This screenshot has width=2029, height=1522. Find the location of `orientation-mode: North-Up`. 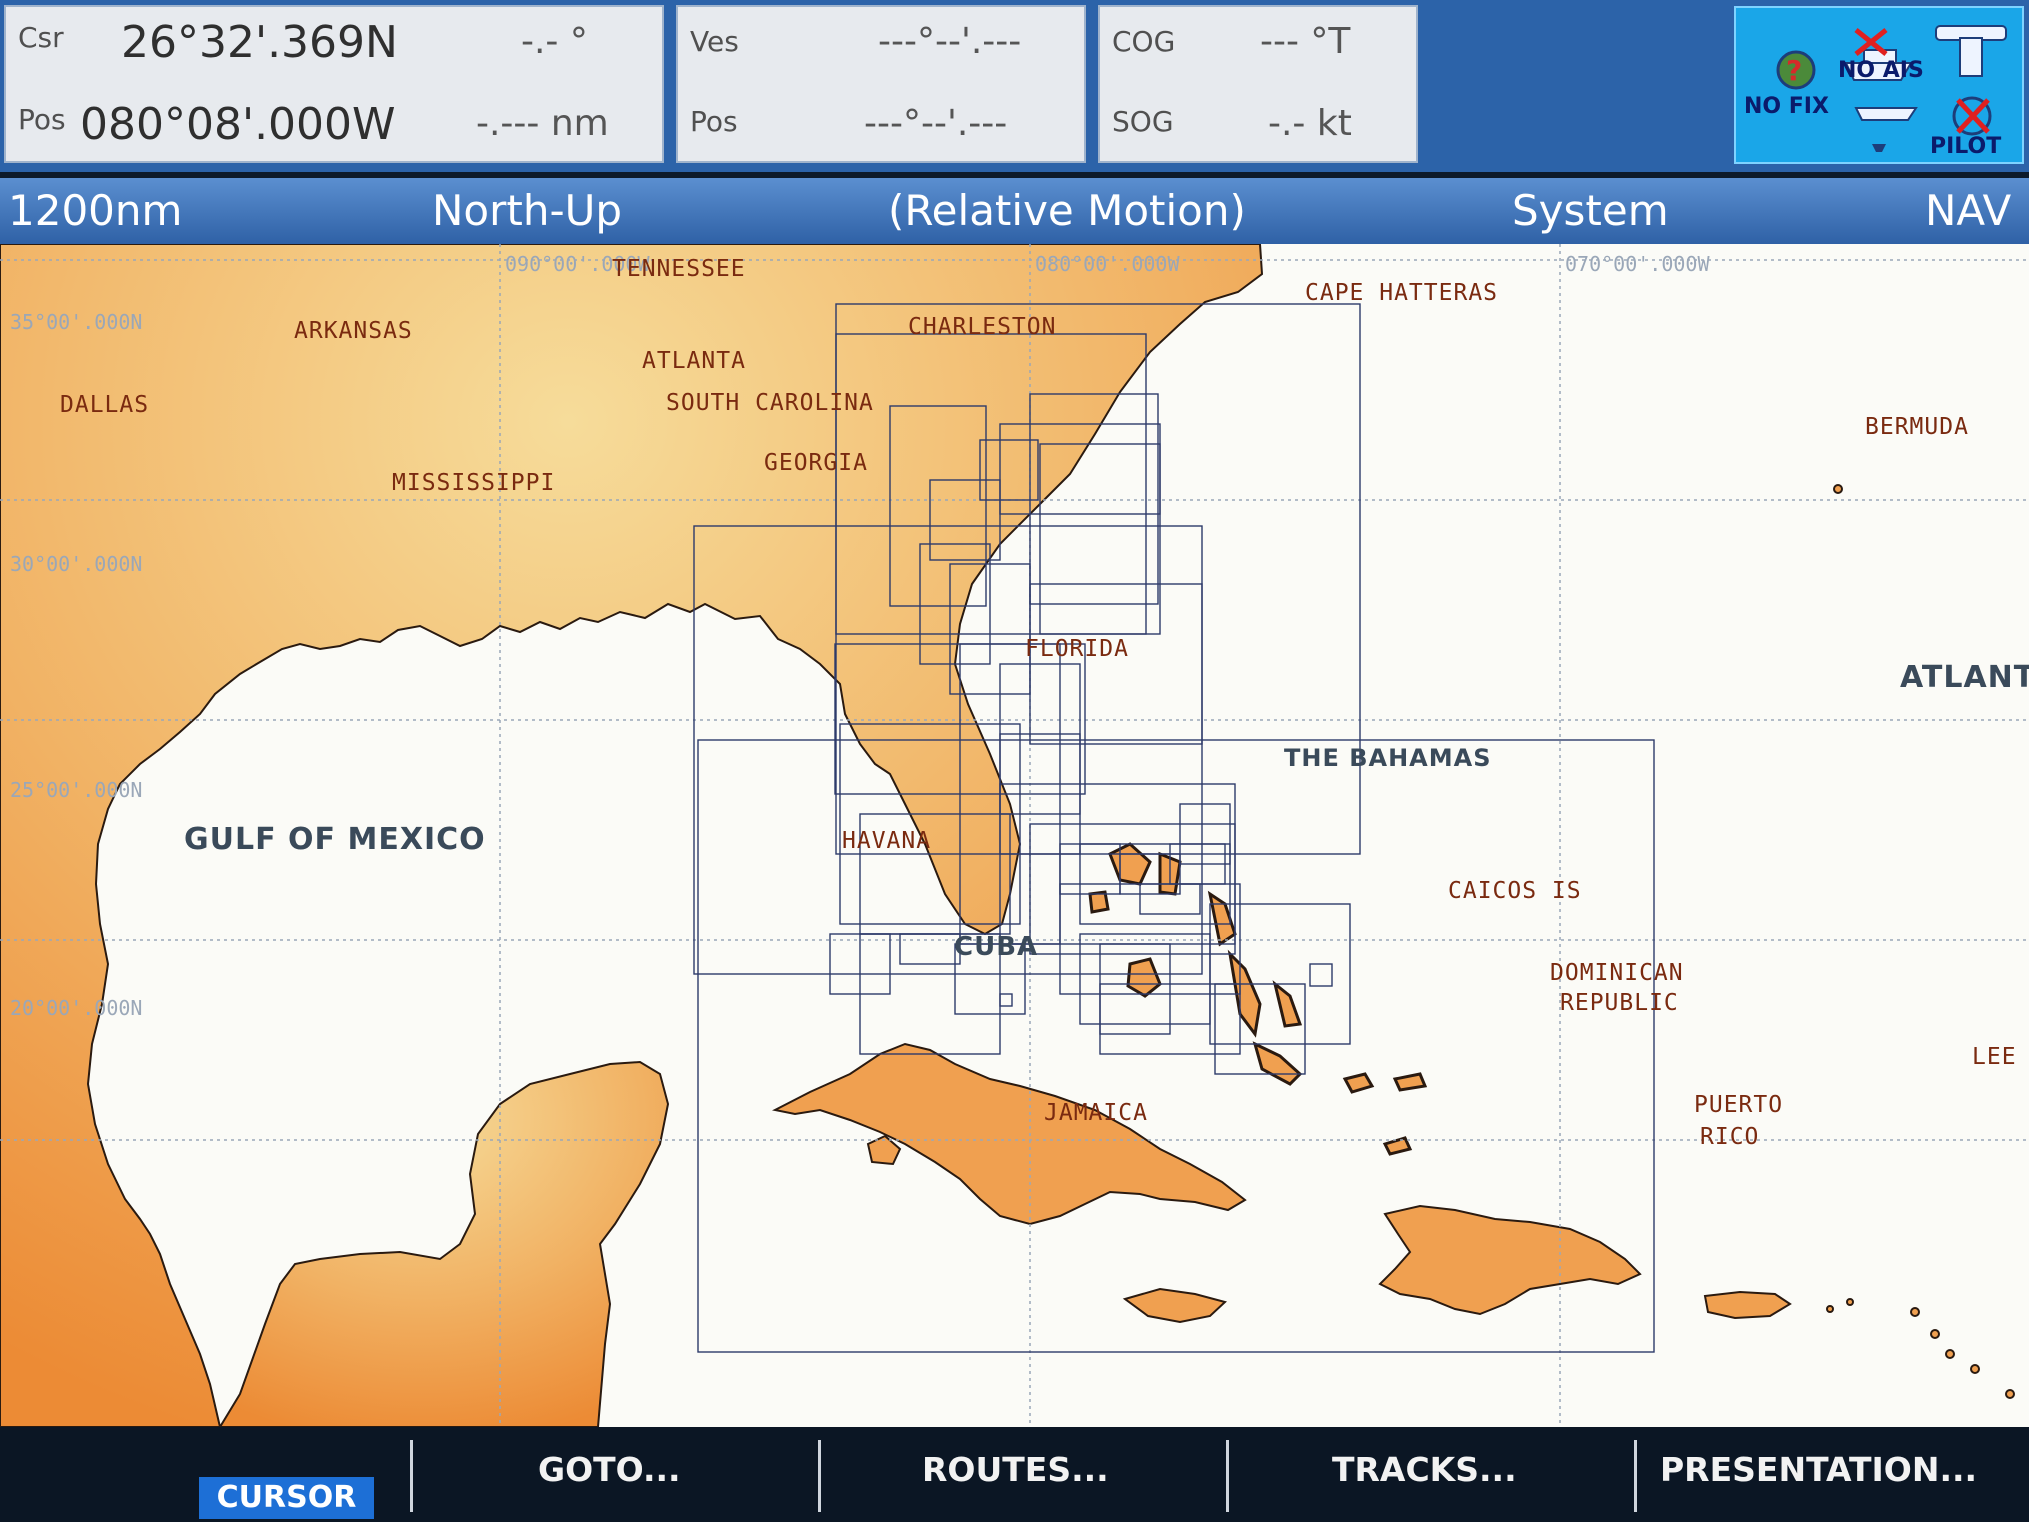

orientation-mode: North-Up is located at coordinates (527, 210).